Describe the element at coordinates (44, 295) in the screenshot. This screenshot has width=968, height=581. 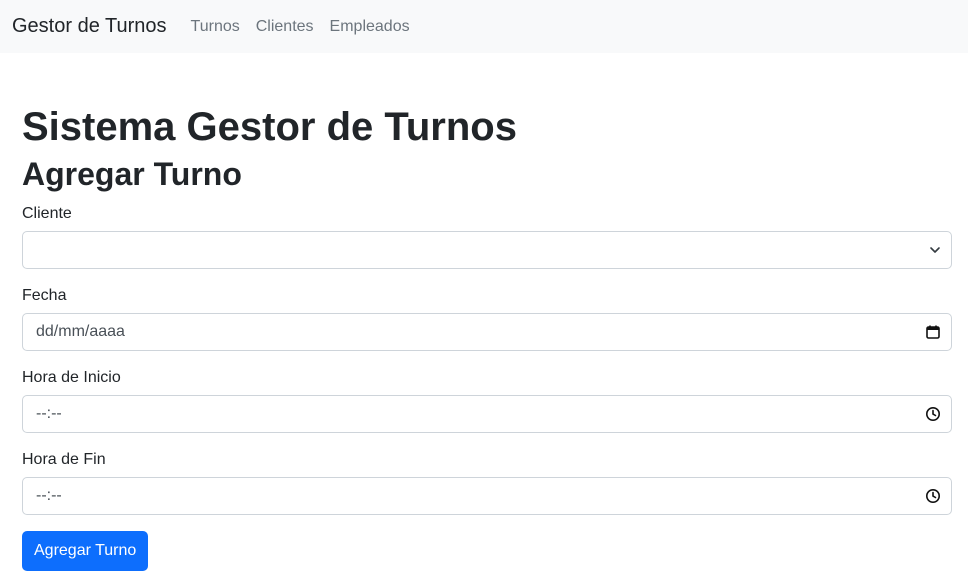
I see `fecha-label: Fecha` at that location.